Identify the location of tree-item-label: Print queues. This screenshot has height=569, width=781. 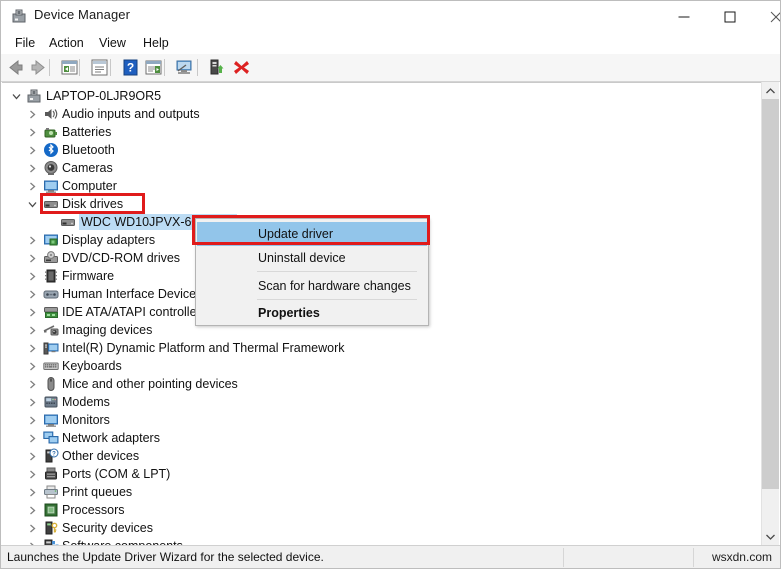
(97, 492).